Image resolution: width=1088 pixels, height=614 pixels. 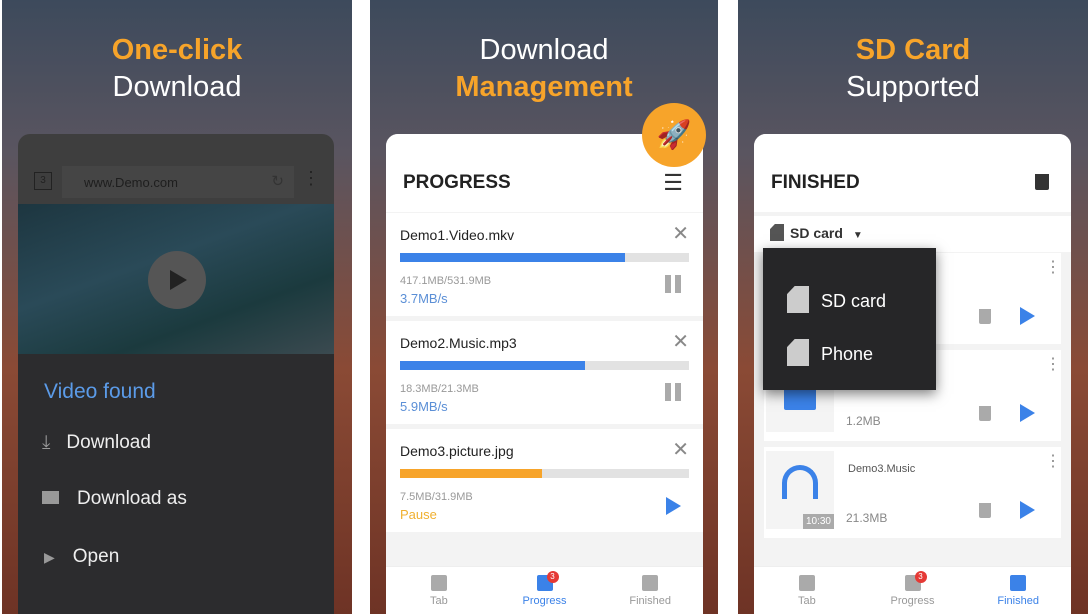 What do you see at coordinates (913, 50) in the screenshot?
I see `headline-accent: SD Card` at bounding box center [913, 50].